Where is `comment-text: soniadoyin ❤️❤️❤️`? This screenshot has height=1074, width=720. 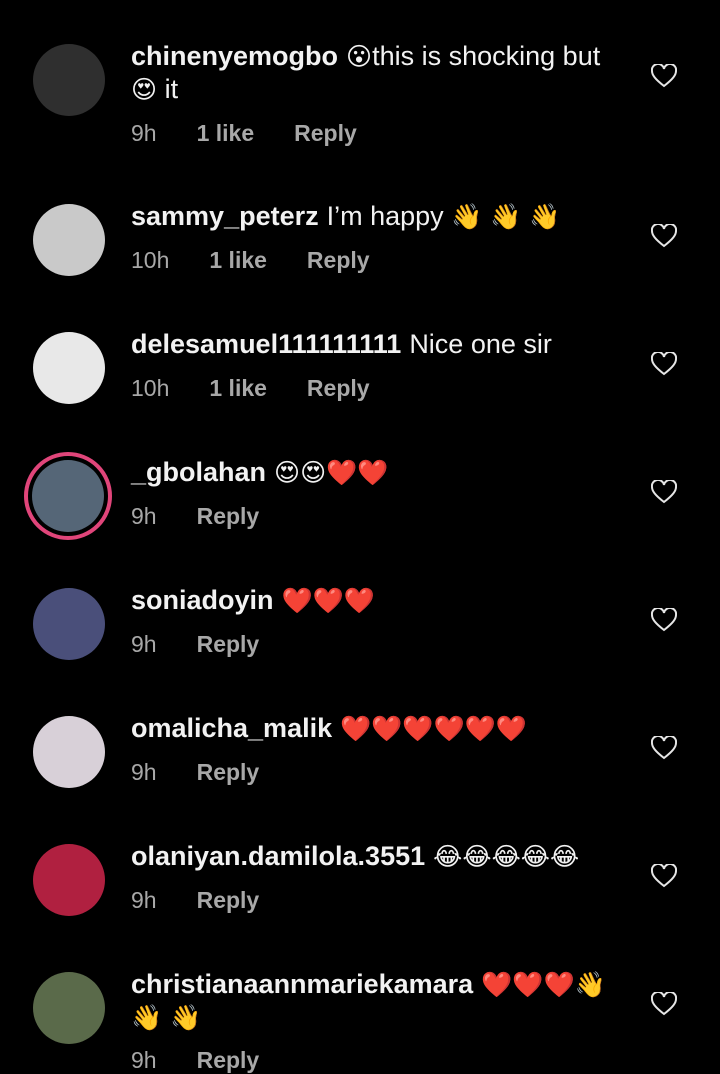 comment-text: soniadoyin ❤️❤️❤️ is located at coordinates (376, 600).